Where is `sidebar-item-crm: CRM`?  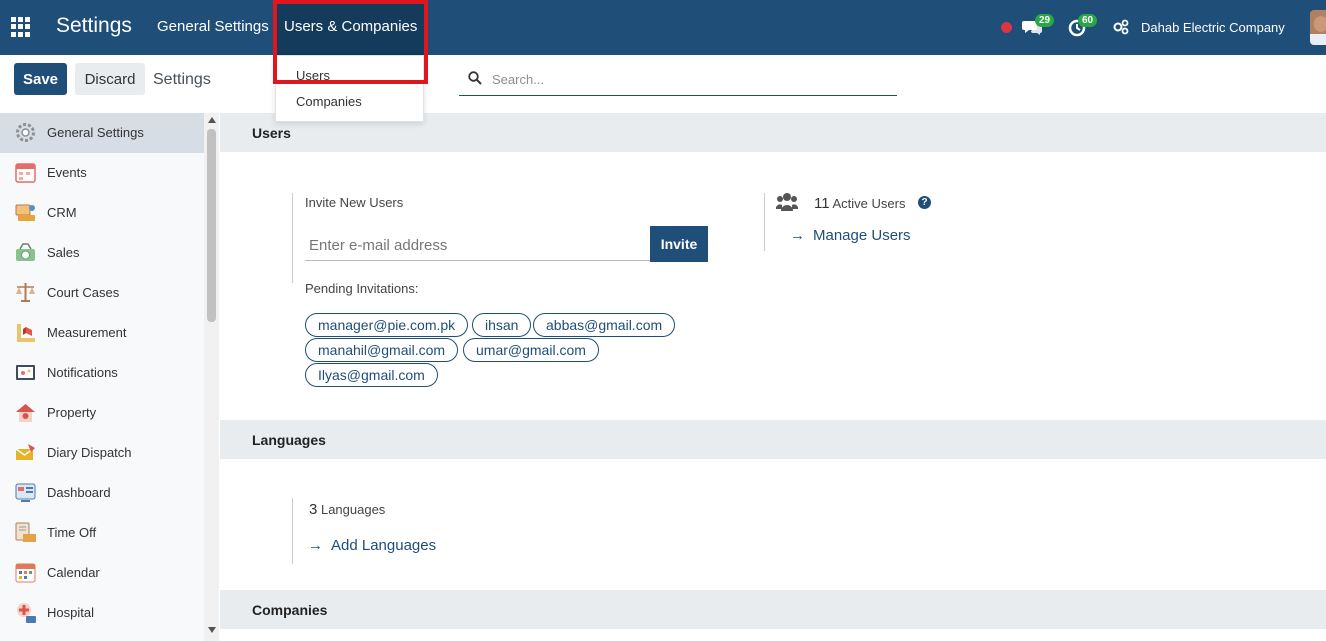
sidebar-item-crm: CRM is located at coordinates (102, 213).